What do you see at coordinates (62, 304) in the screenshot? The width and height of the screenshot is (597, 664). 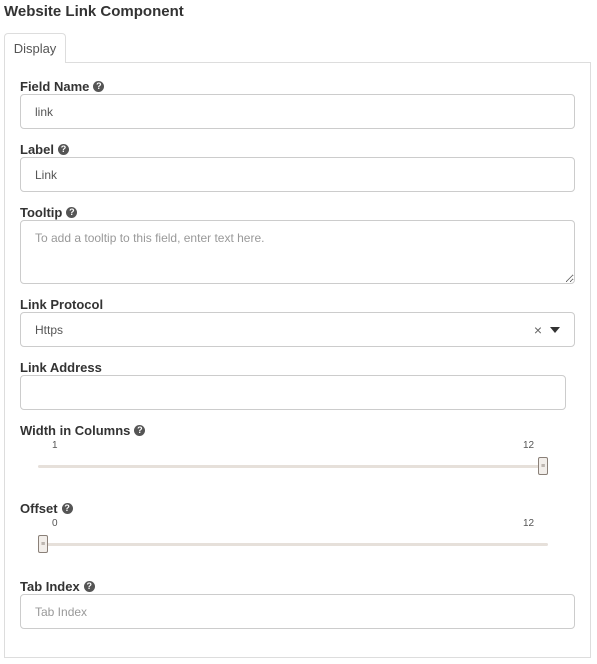 I see `link-protocol-label: Link Protocol` at bounding box center [62, 304].